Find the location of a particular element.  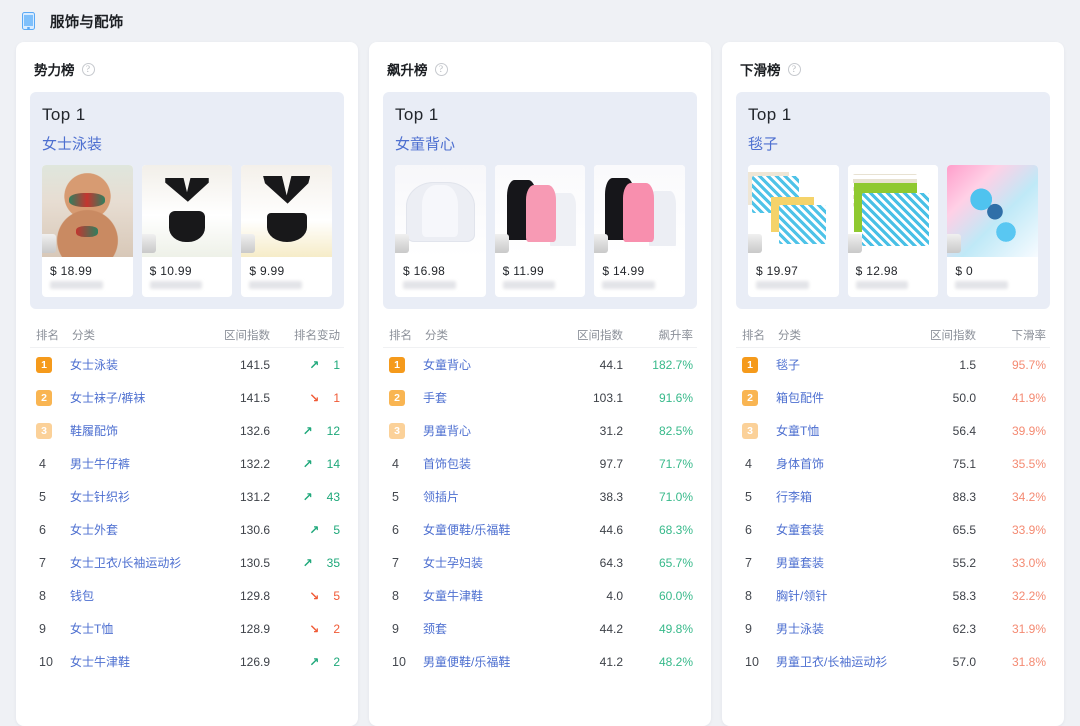

category-link: 女童便鞋/乐福鞋 is located at coordinates (466, 530).